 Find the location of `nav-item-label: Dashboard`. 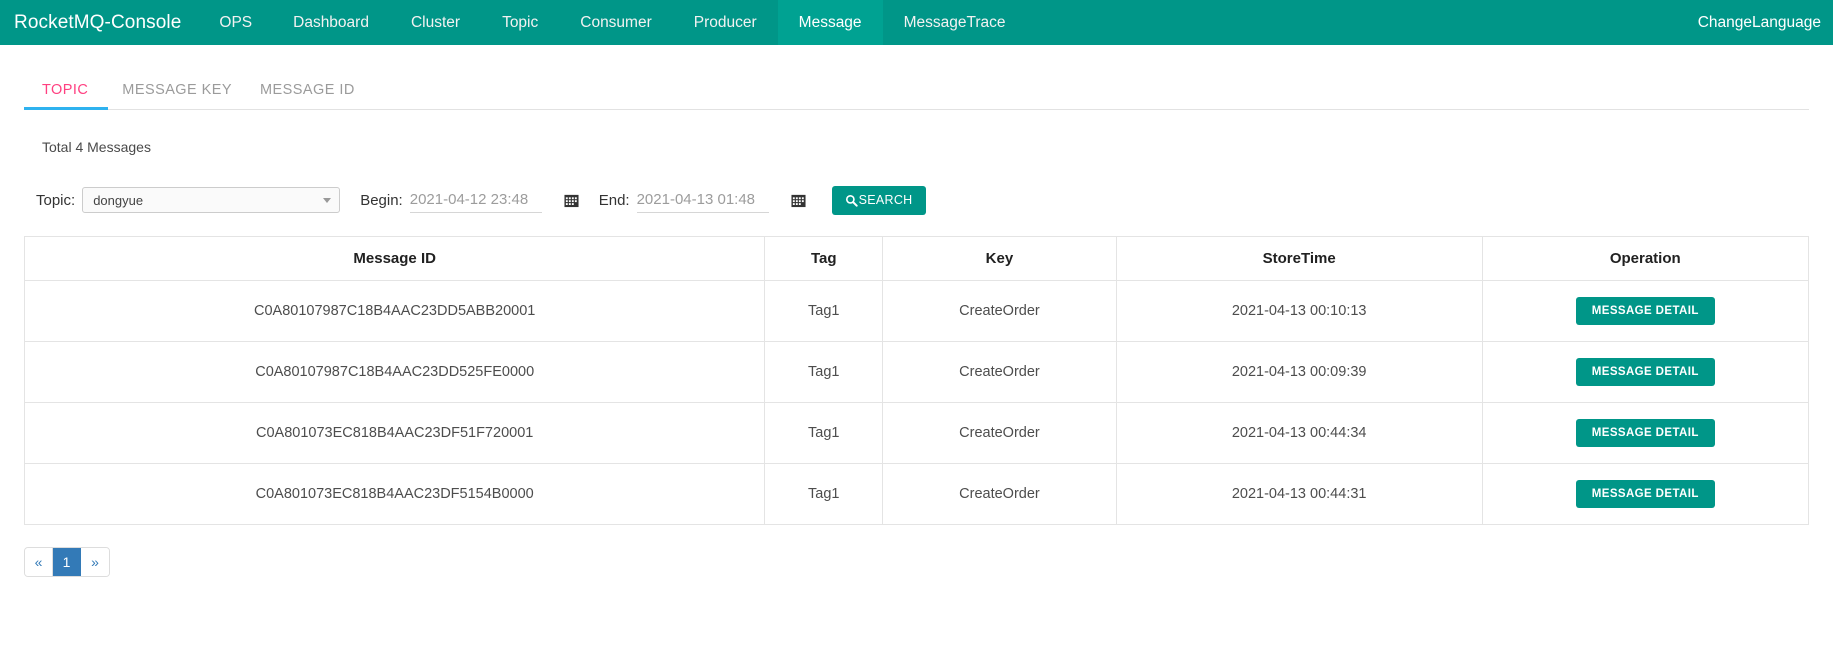

nav-item-label: Dashboard is located at coordinates (331, 22).